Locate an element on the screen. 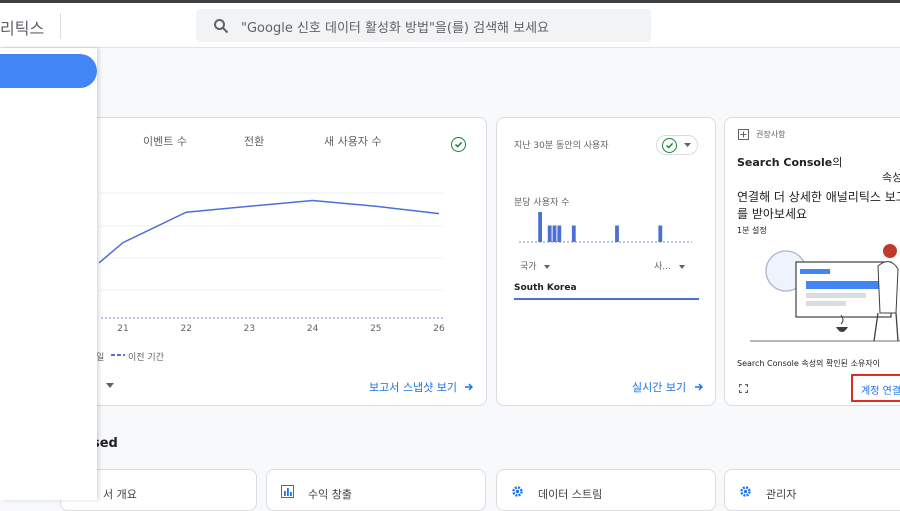  header-divider is located at coordinates (60, 26).